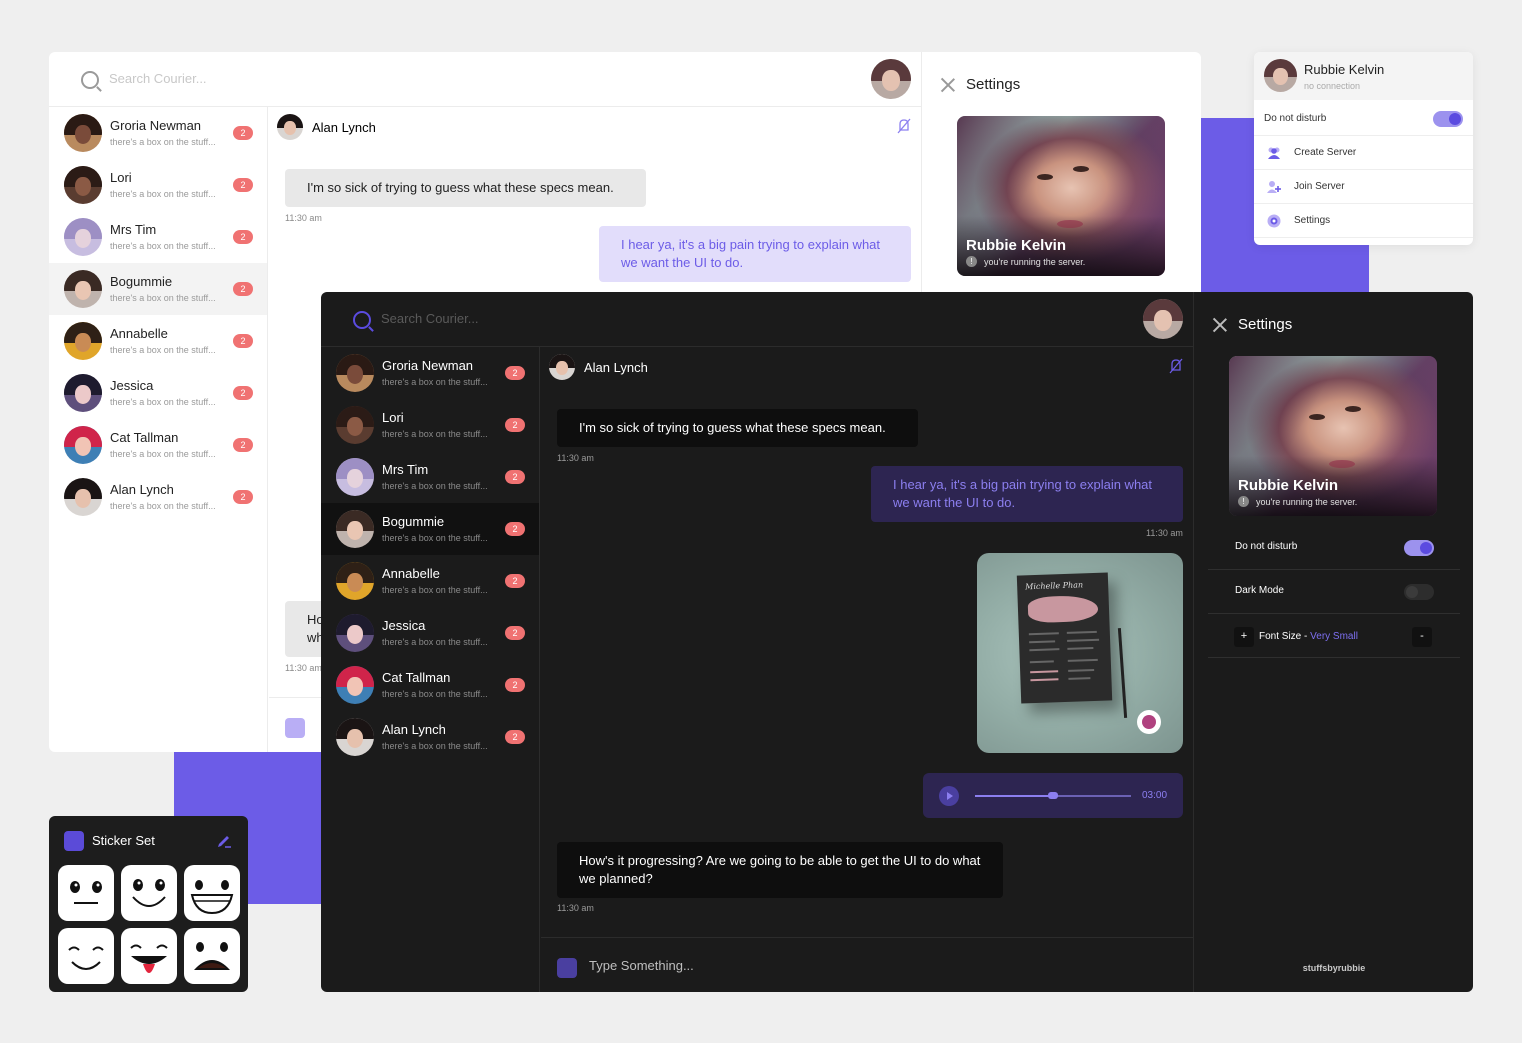  I want to click on setting-do-not-disturb: Do not disturb, so click(1334, 548).